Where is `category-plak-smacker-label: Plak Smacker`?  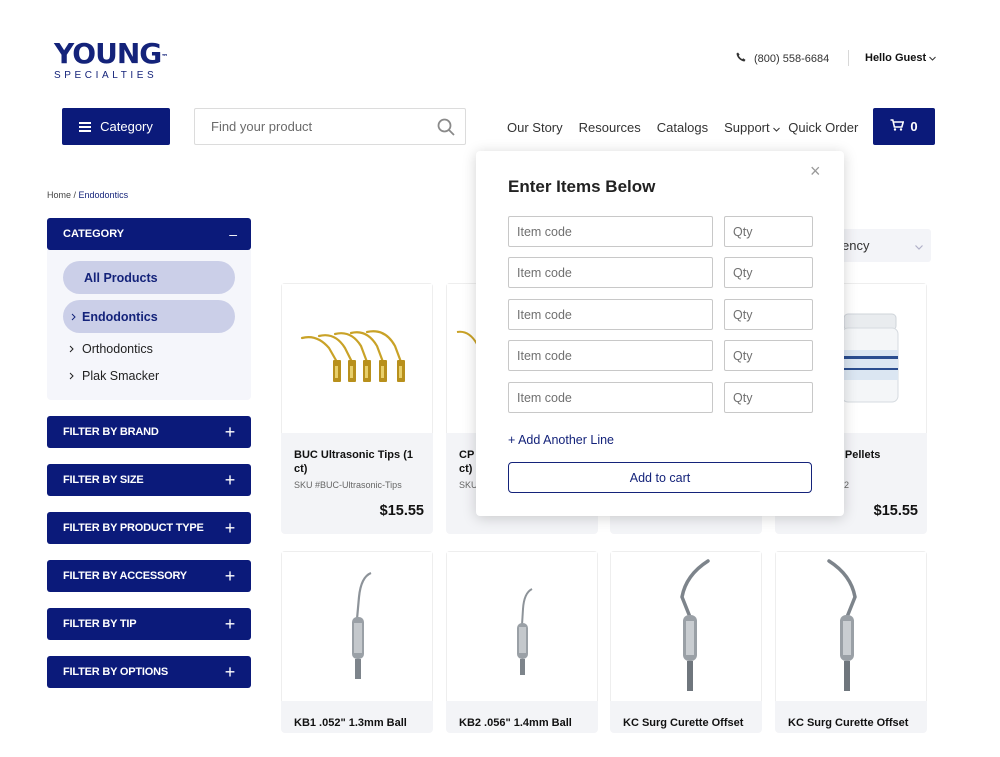
category-plak-smacker-label: Plak Smacker is located at coordinates (121, 376).